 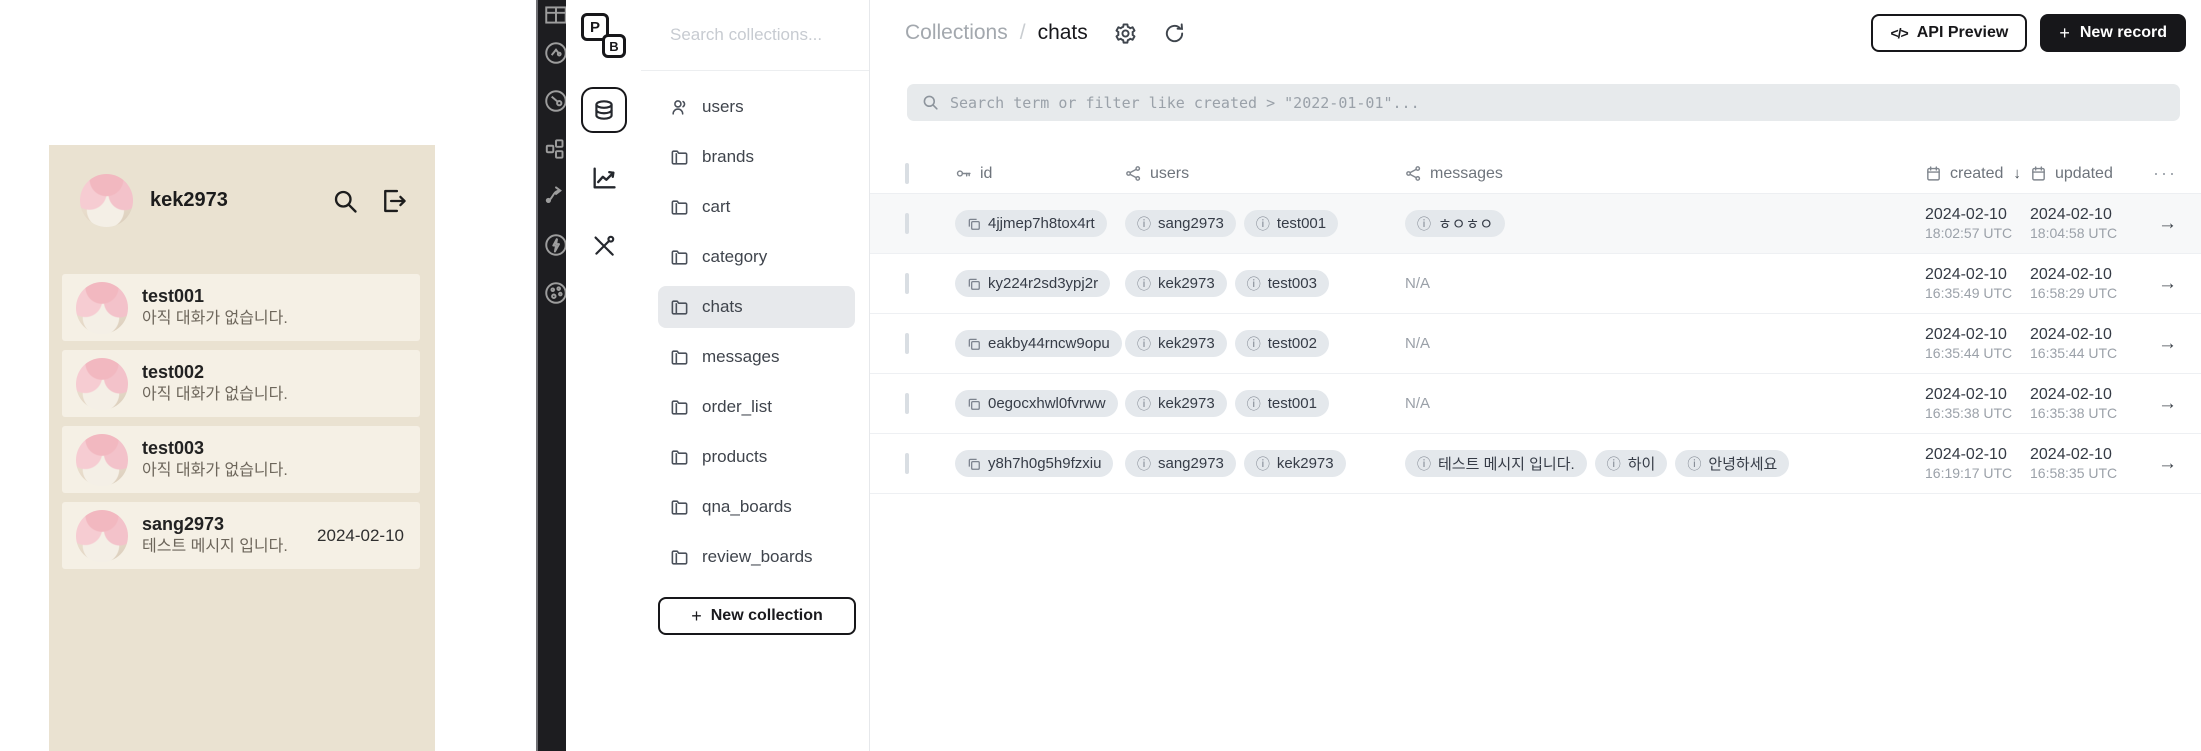 I want to click on new-record-button: + New record, so click(x=2113, y=33).